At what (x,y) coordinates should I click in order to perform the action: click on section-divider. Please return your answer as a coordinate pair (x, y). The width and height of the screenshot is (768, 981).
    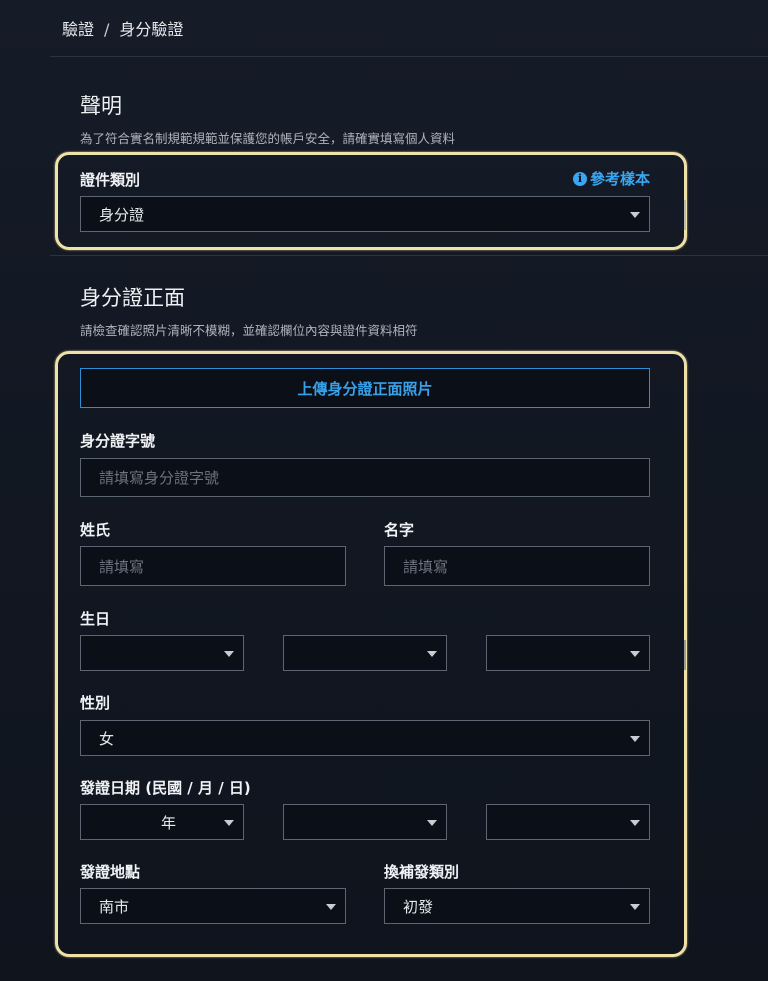
    Looking at the image, I should click on (409, 255).